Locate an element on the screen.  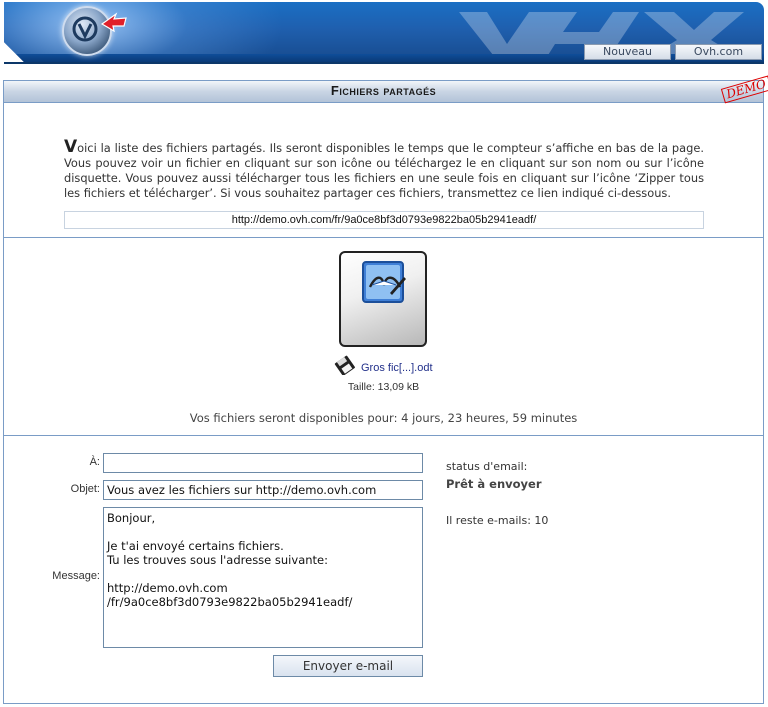
panel-title-bar: Fichiers partagés DEMO is located at coordinates (386, 89).